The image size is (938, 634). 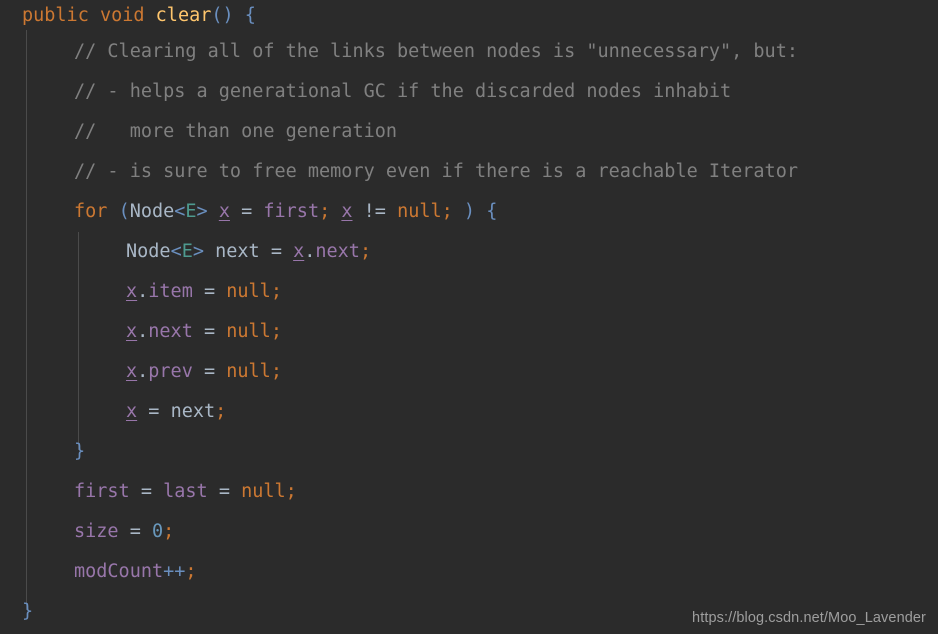 What do you see at coordinates (217, 15) in the screenshot?
I see `paren-open: (` at bounding box center [217, 15].